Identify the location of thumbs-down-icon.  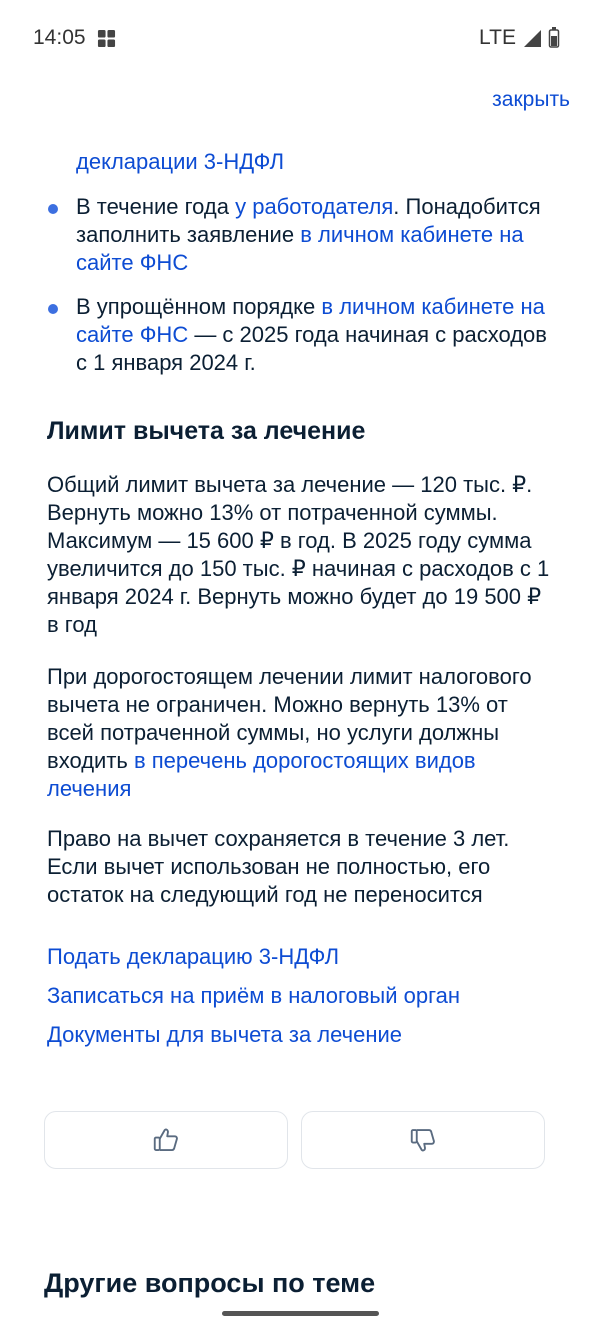
(422, 1140).